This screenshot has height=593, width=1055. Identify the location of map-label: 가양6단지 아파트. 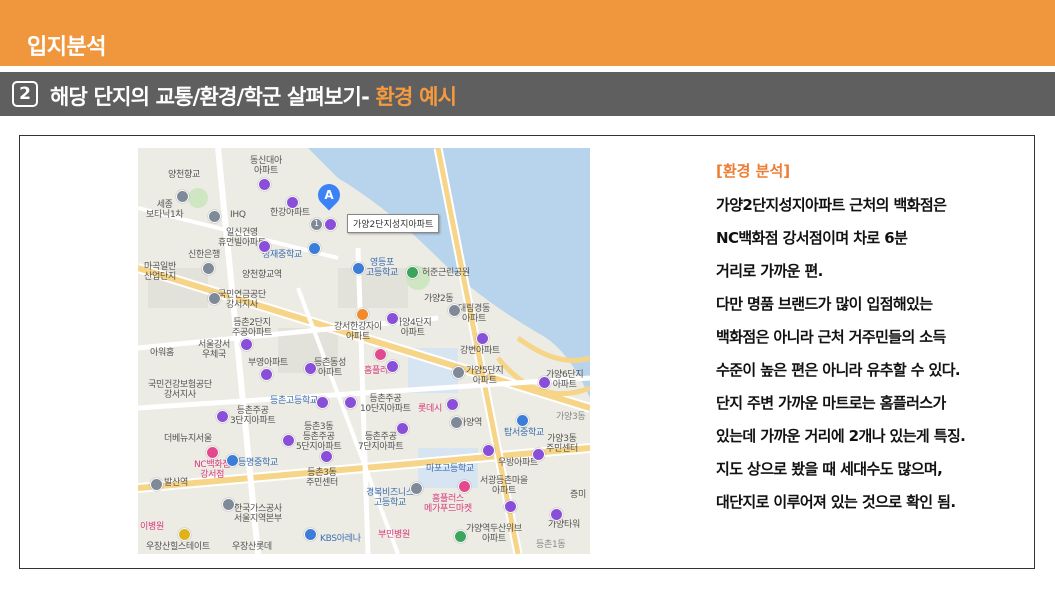
(565, 380).